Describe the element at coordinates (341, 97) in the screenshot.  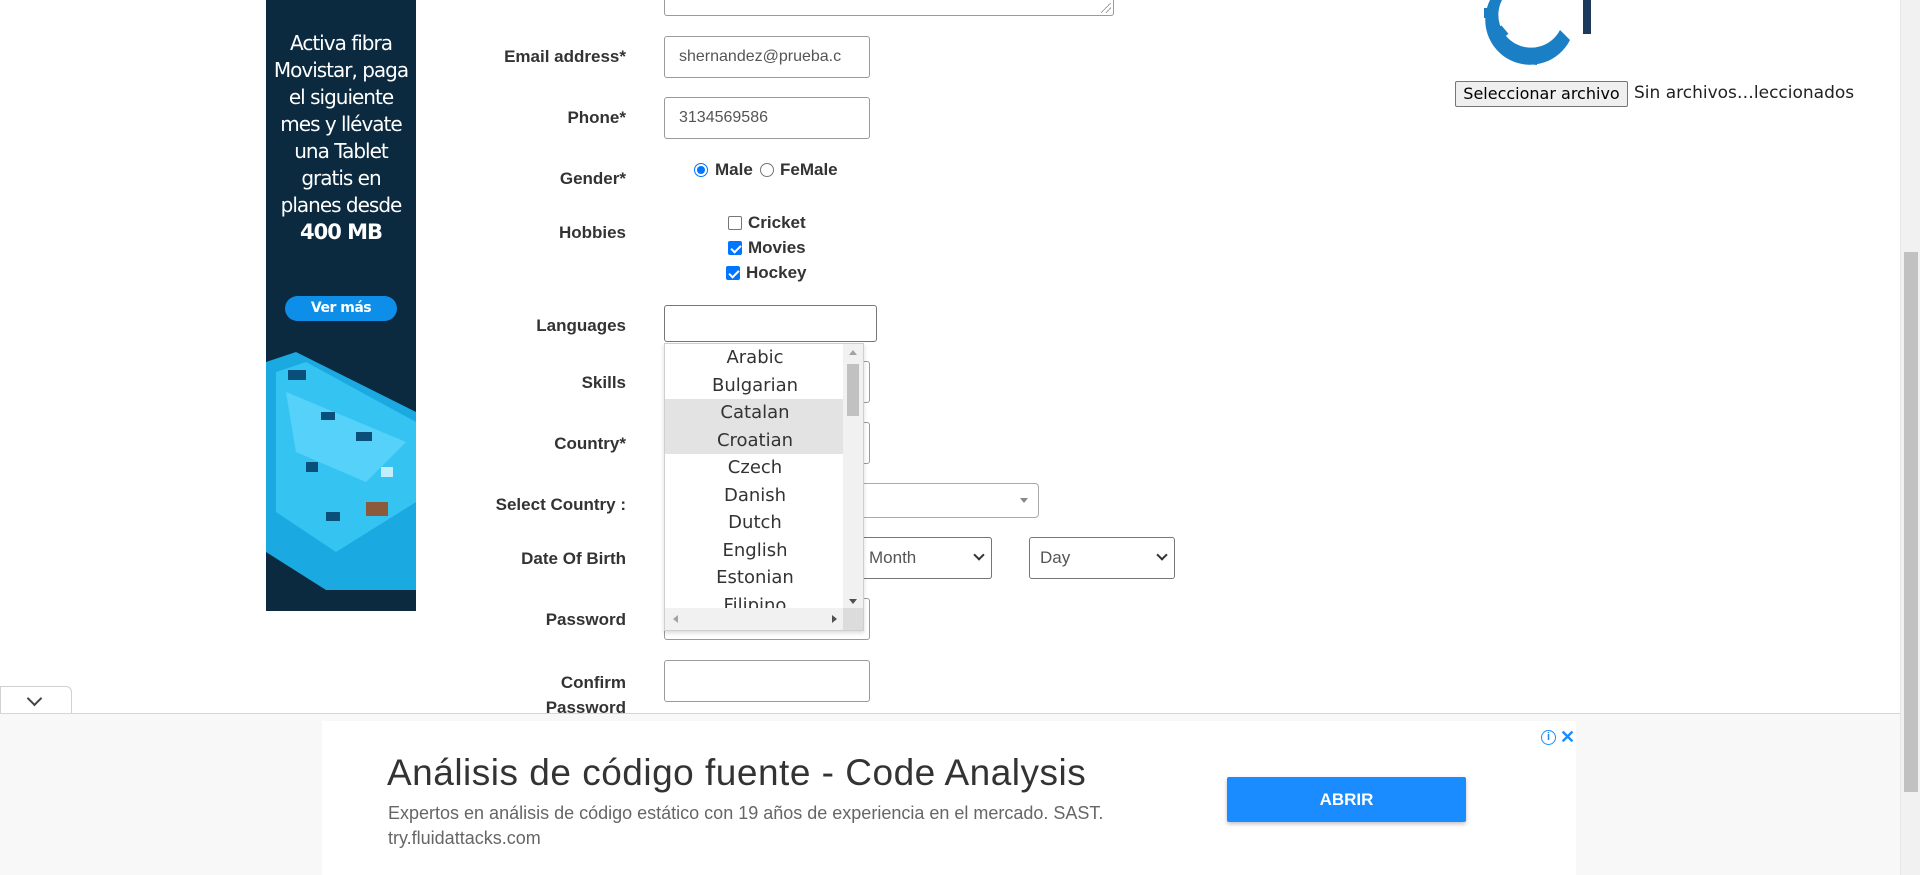
I see `side-ad-line: el siguiente` at that location.